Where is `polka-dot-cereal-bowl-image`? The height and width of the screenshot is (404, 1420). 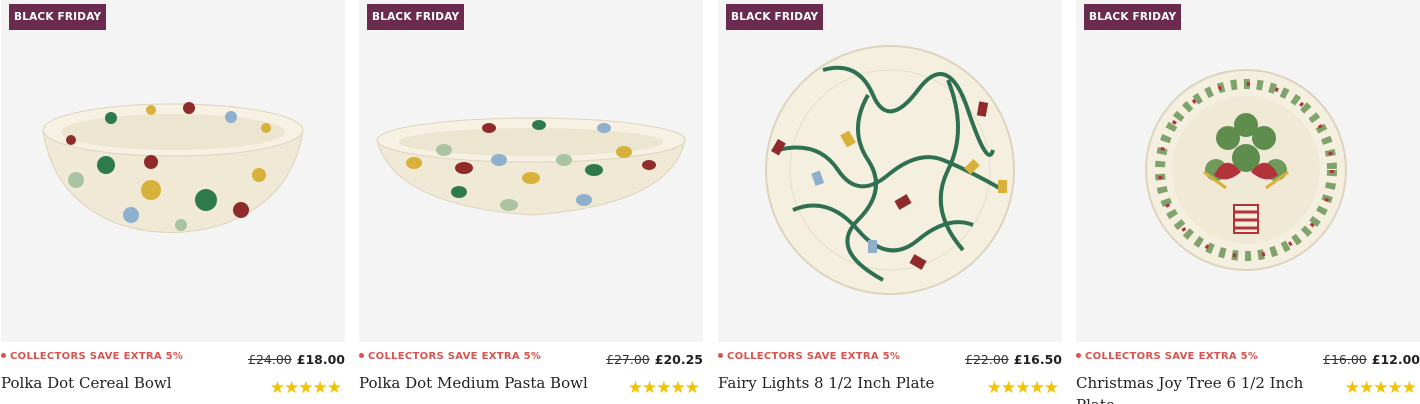
polka-dot-cereal-bowl-image is located at coordinates (173, 167).